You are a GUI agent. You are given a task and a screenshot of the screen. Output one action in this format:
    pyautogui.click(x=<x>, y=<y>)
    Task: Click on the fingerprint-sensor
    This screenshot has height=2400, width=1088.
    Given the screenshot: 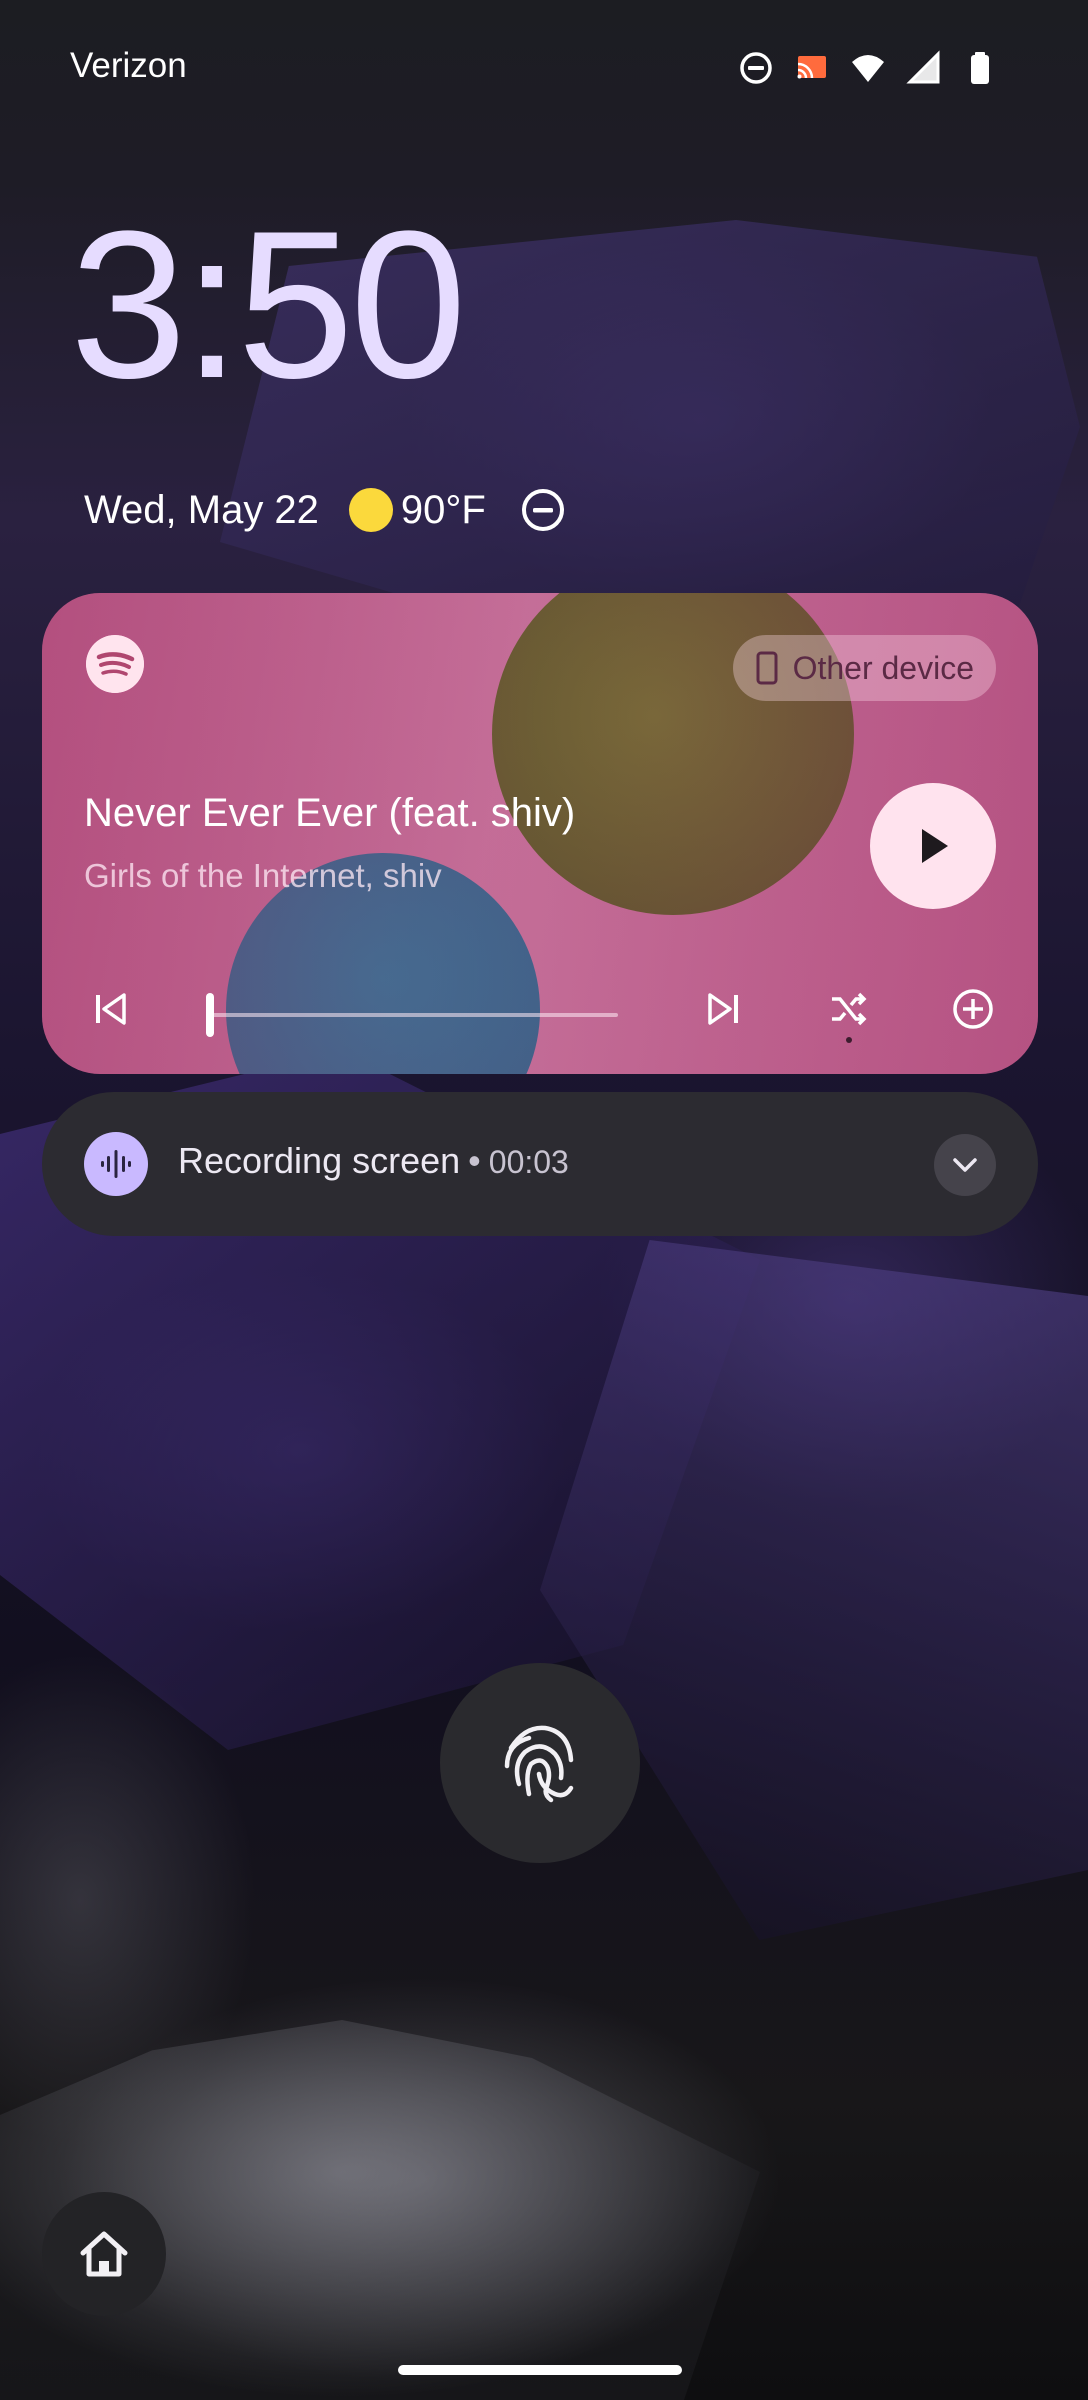 What is the action you would take?
    pyautogui.click(x=540, y=1763)
    